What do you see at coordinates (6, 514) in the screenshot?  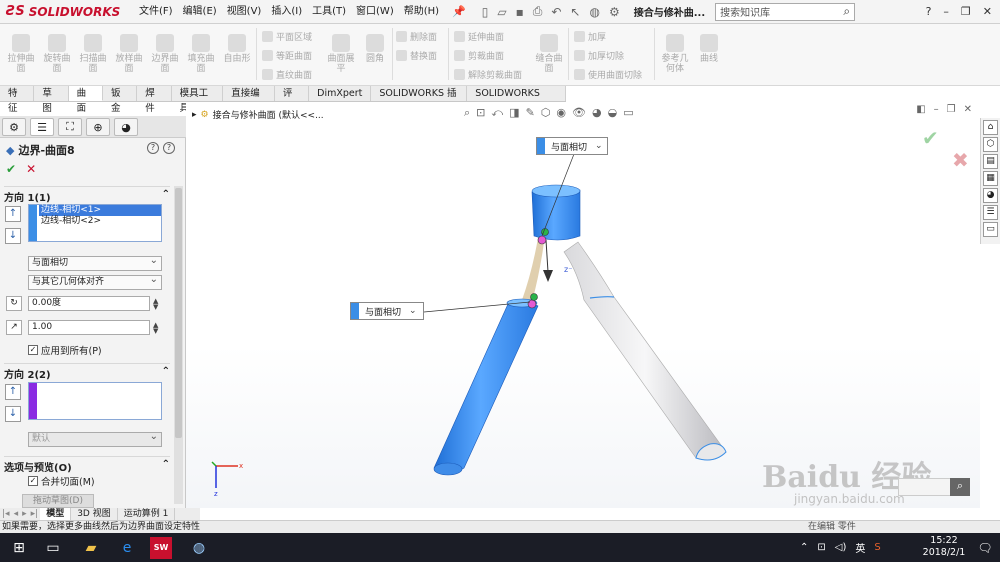 I see `first-tab-icon: |◂` at bounding box center [6, 514].